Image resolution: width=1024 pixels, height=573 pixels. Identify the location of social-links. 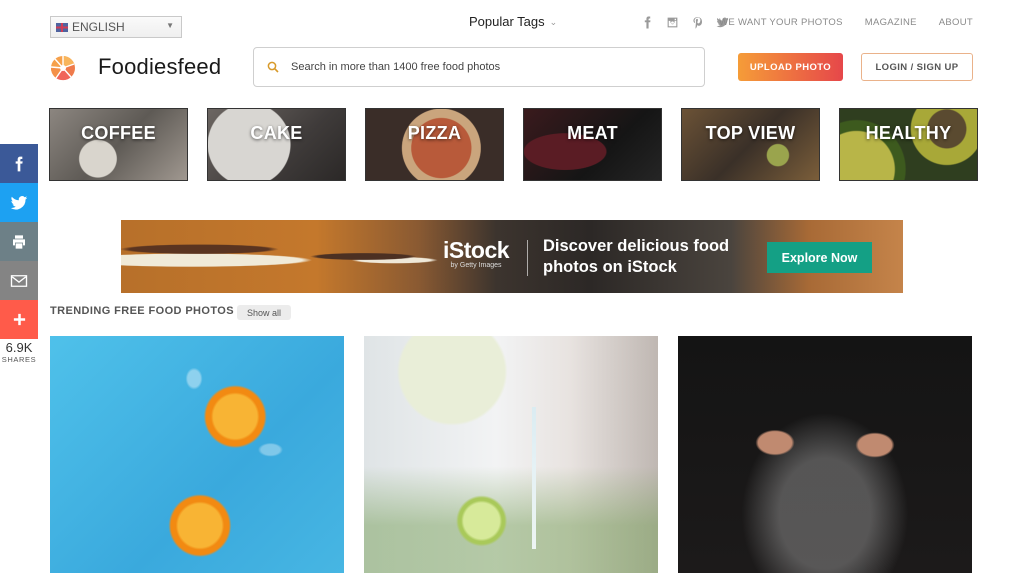
(685, 22).